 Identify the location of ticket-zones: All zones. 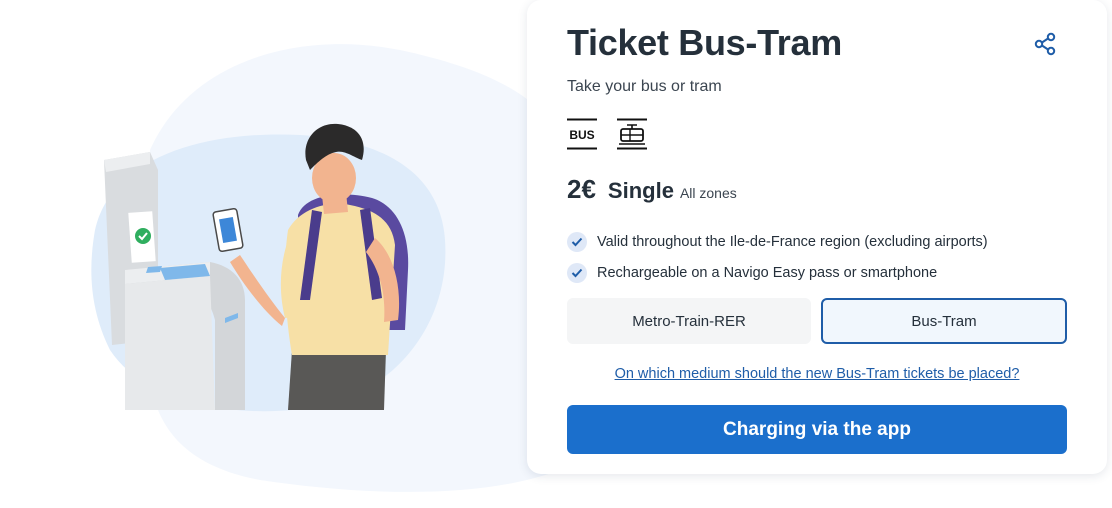
(708, 193).